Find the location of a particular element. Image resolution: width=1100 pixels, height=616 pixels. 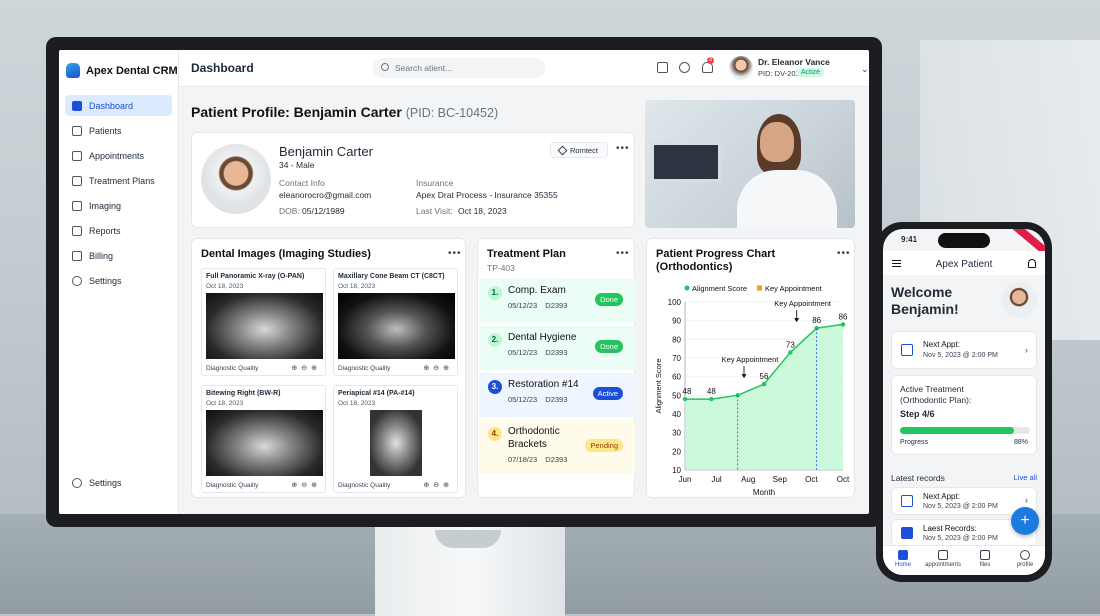

nav-appointments: appointments is located at coordinates (943, 559).